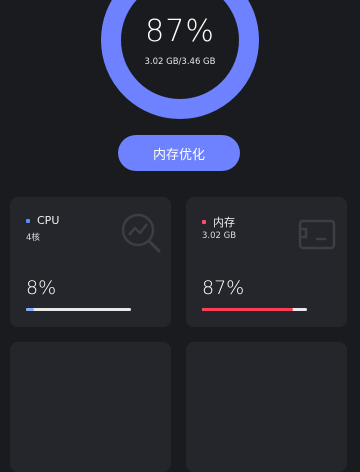 The height and width of the screenshot is (472, 360). Describe the element at coordinates (266, 407) in the screenshot. I see `battery-card` at that location.